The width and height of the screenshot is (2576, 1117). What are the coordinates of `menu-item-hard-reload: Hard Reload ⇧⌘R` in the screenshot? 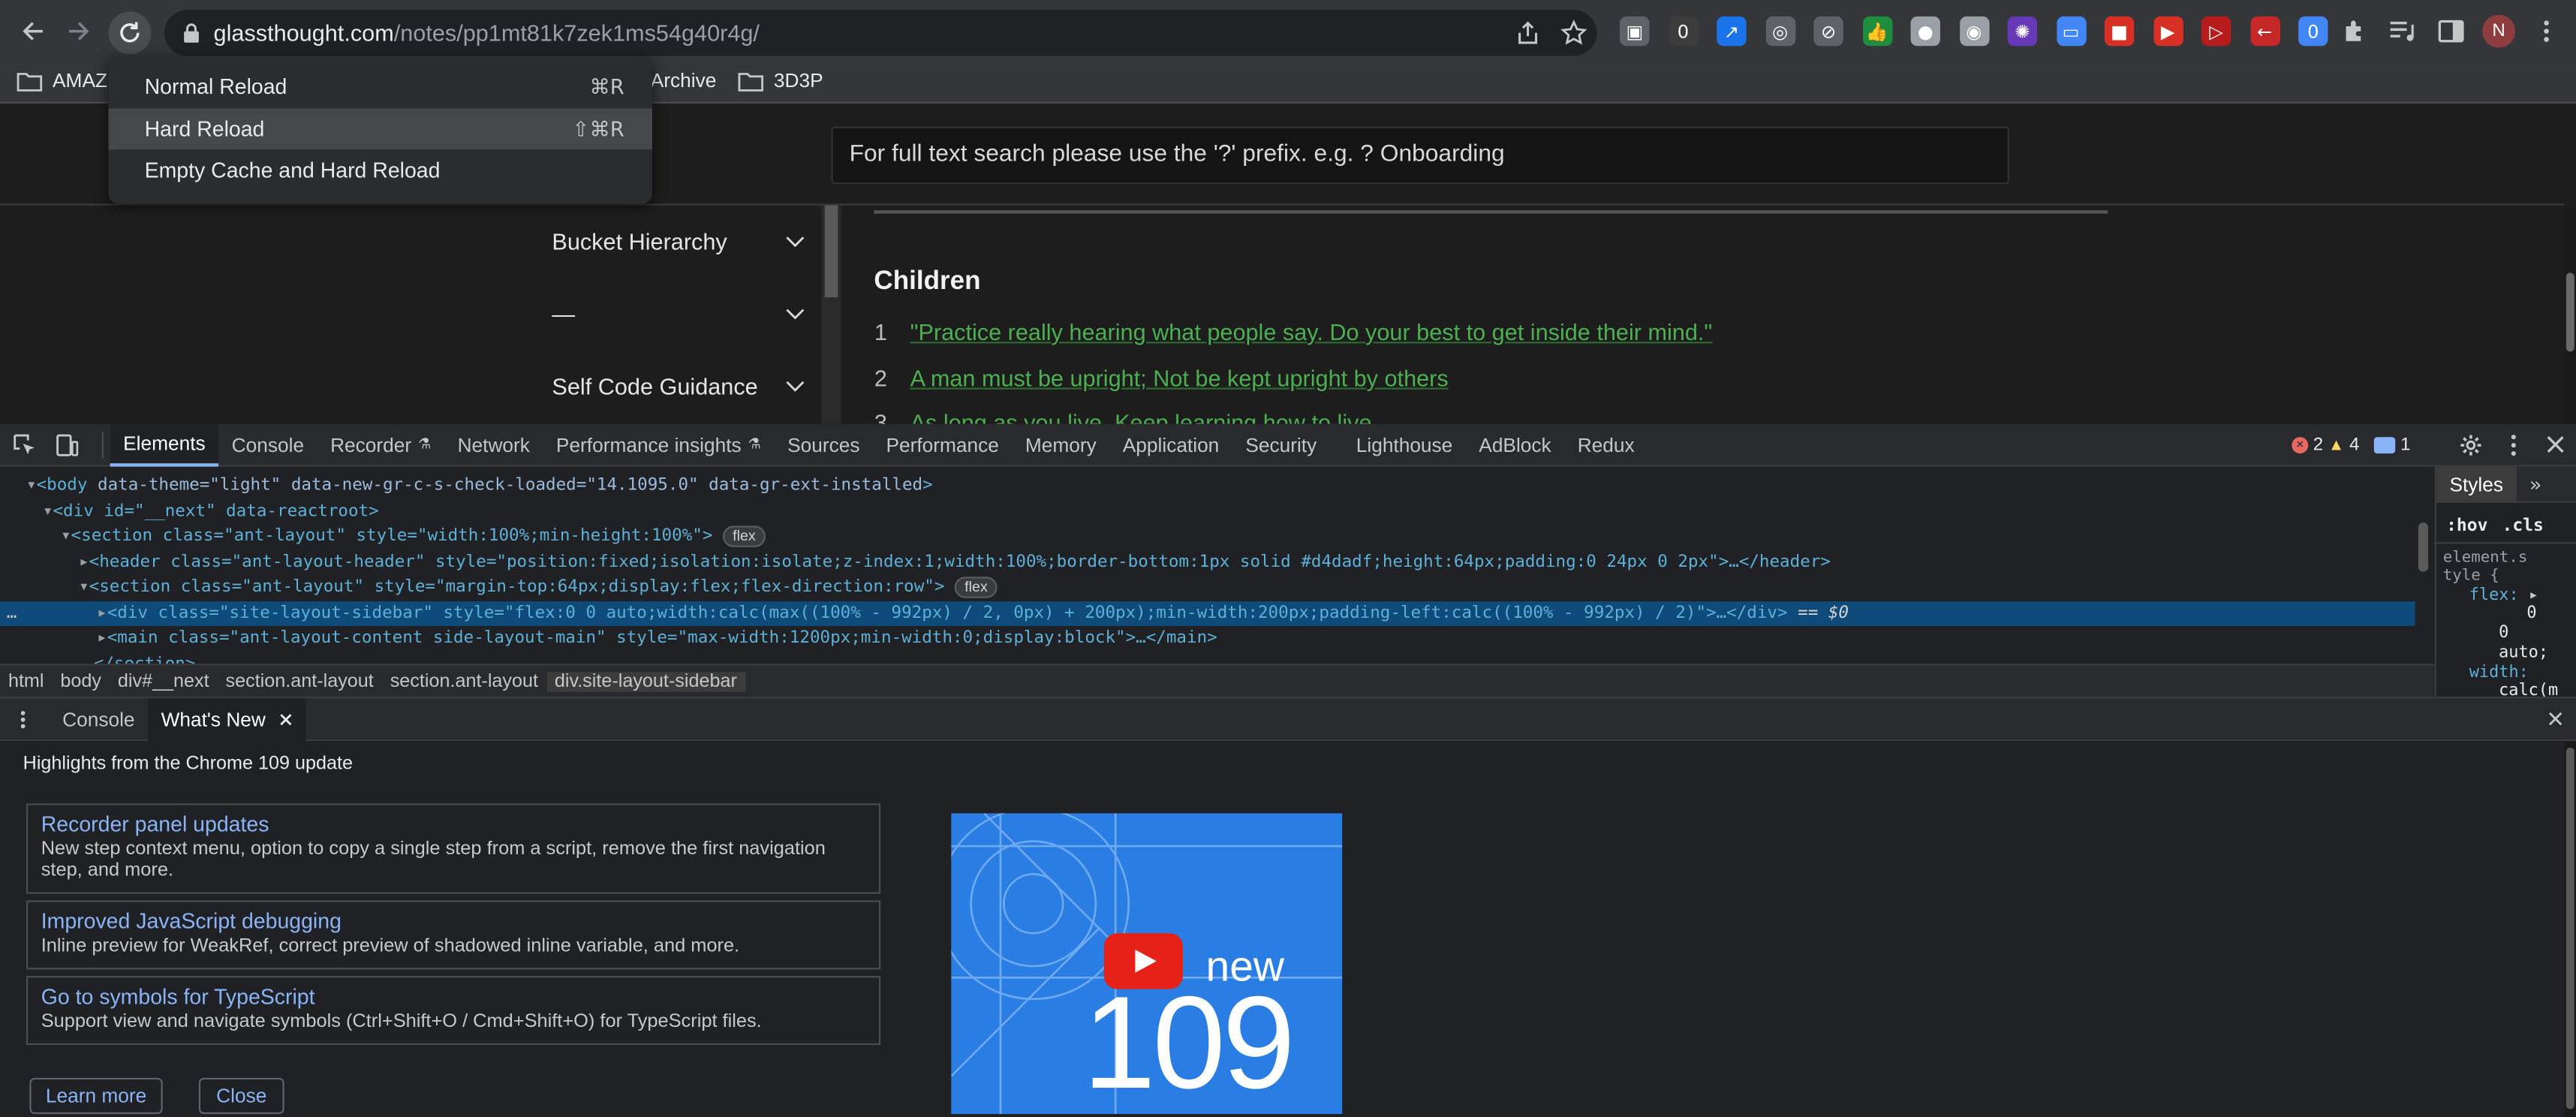 It's located at (380, 128).